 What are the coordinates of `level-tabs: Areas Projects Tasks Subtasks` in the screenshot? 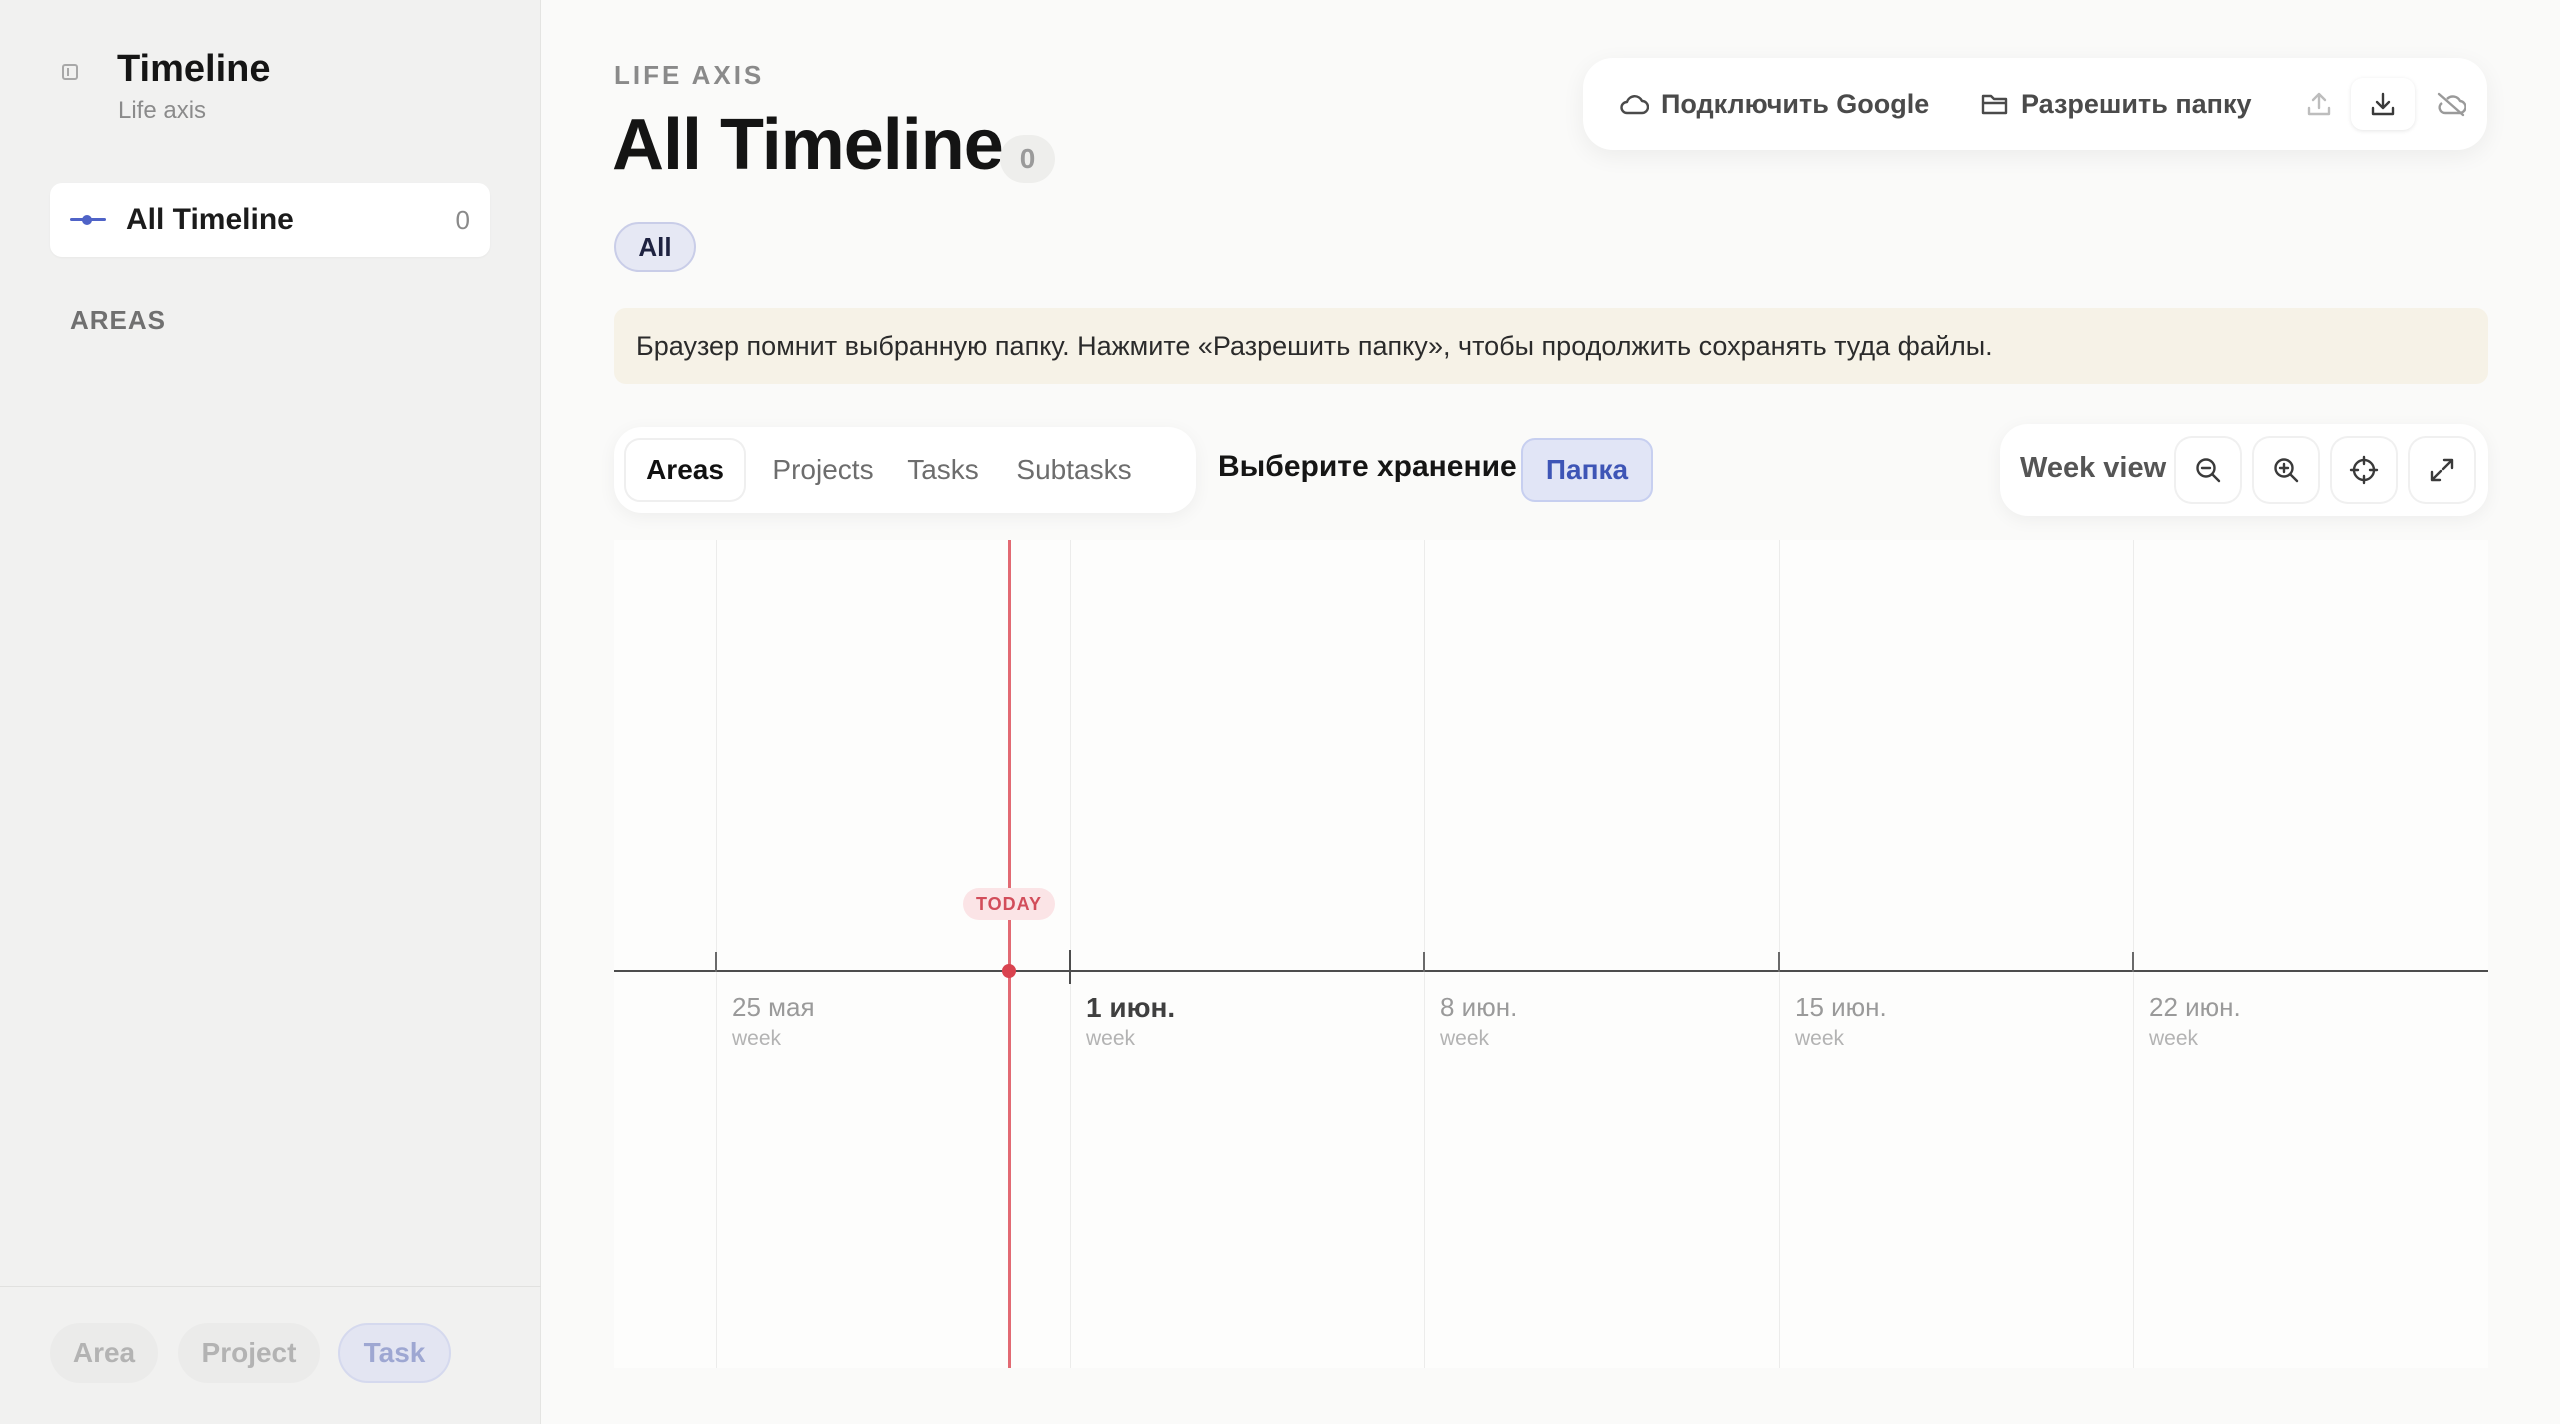 It's located at (905, 470).